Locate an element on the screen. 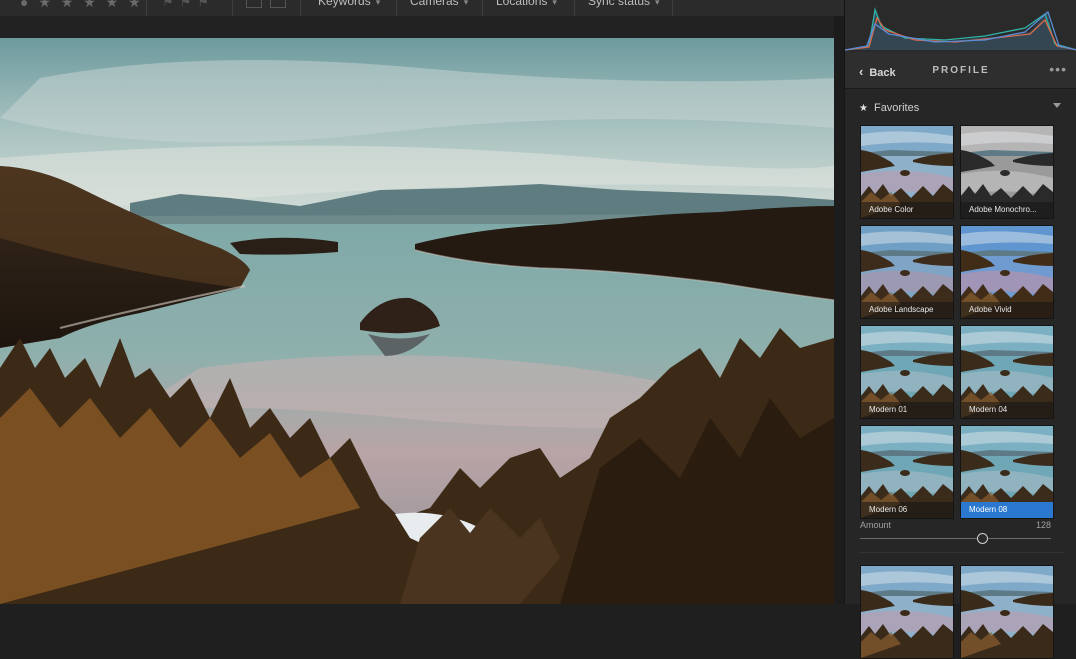 This screenshot has width=1076, height=659. panel-gutter is located at coordinates (839, 310).